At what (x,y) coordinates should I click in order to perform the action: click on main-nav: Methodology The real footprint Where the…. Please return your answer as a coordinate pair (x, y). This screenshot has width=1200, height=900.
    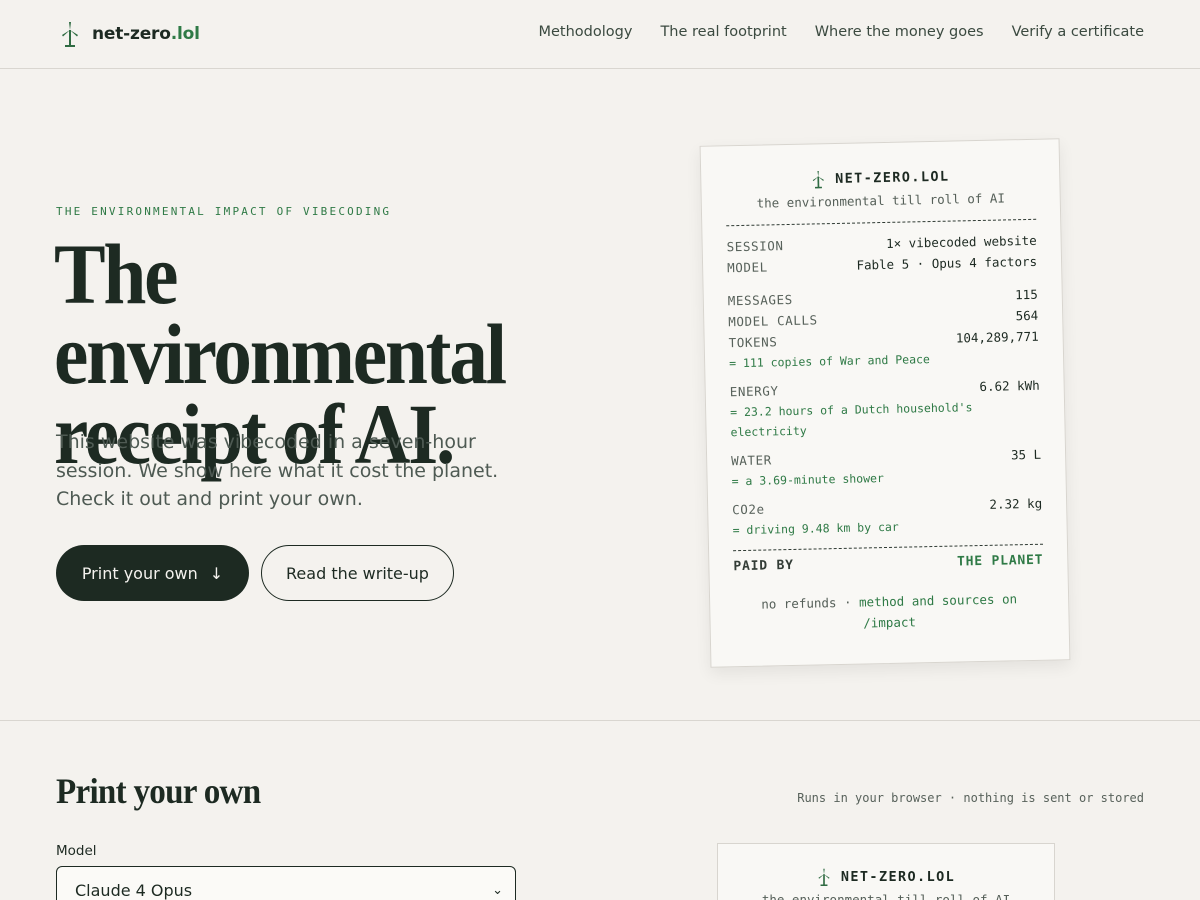
    Looking at the image, I should click on (841, 32).